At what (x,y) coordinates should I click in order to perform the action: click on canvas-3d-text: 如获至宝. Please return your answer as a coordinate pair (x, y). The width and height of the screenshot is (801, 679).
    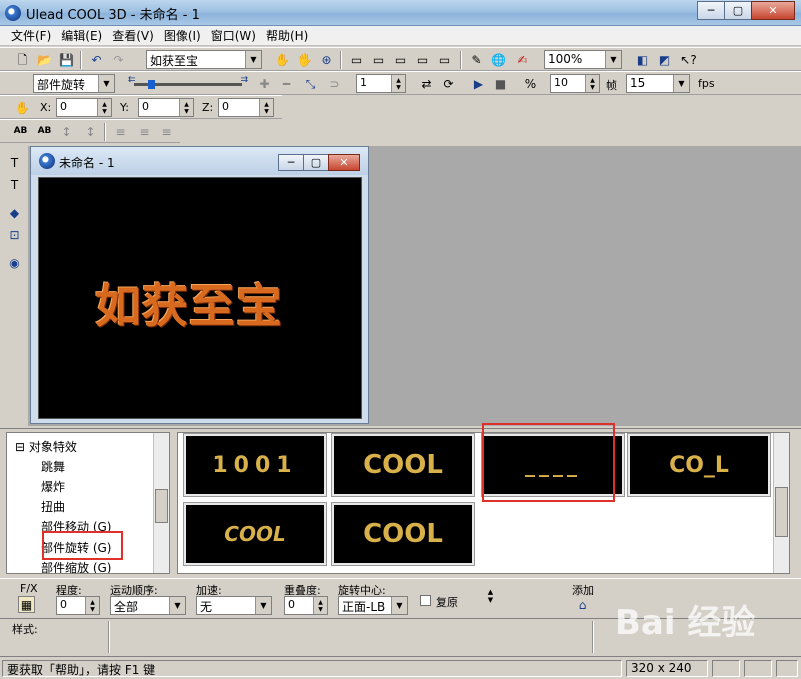
    Looking at the image, I should click on (189, 303).